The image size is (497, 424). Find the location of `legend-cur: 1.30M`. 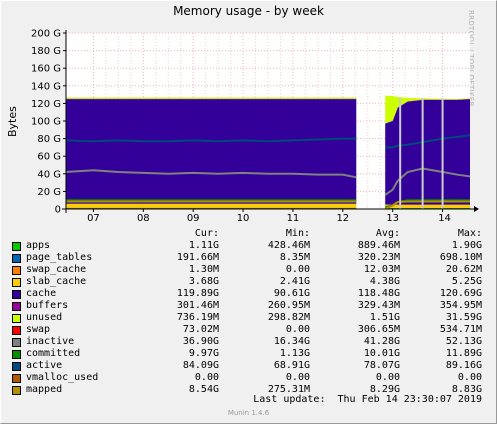

legend-cur: 1.30M is located at coordinates (203, 269).